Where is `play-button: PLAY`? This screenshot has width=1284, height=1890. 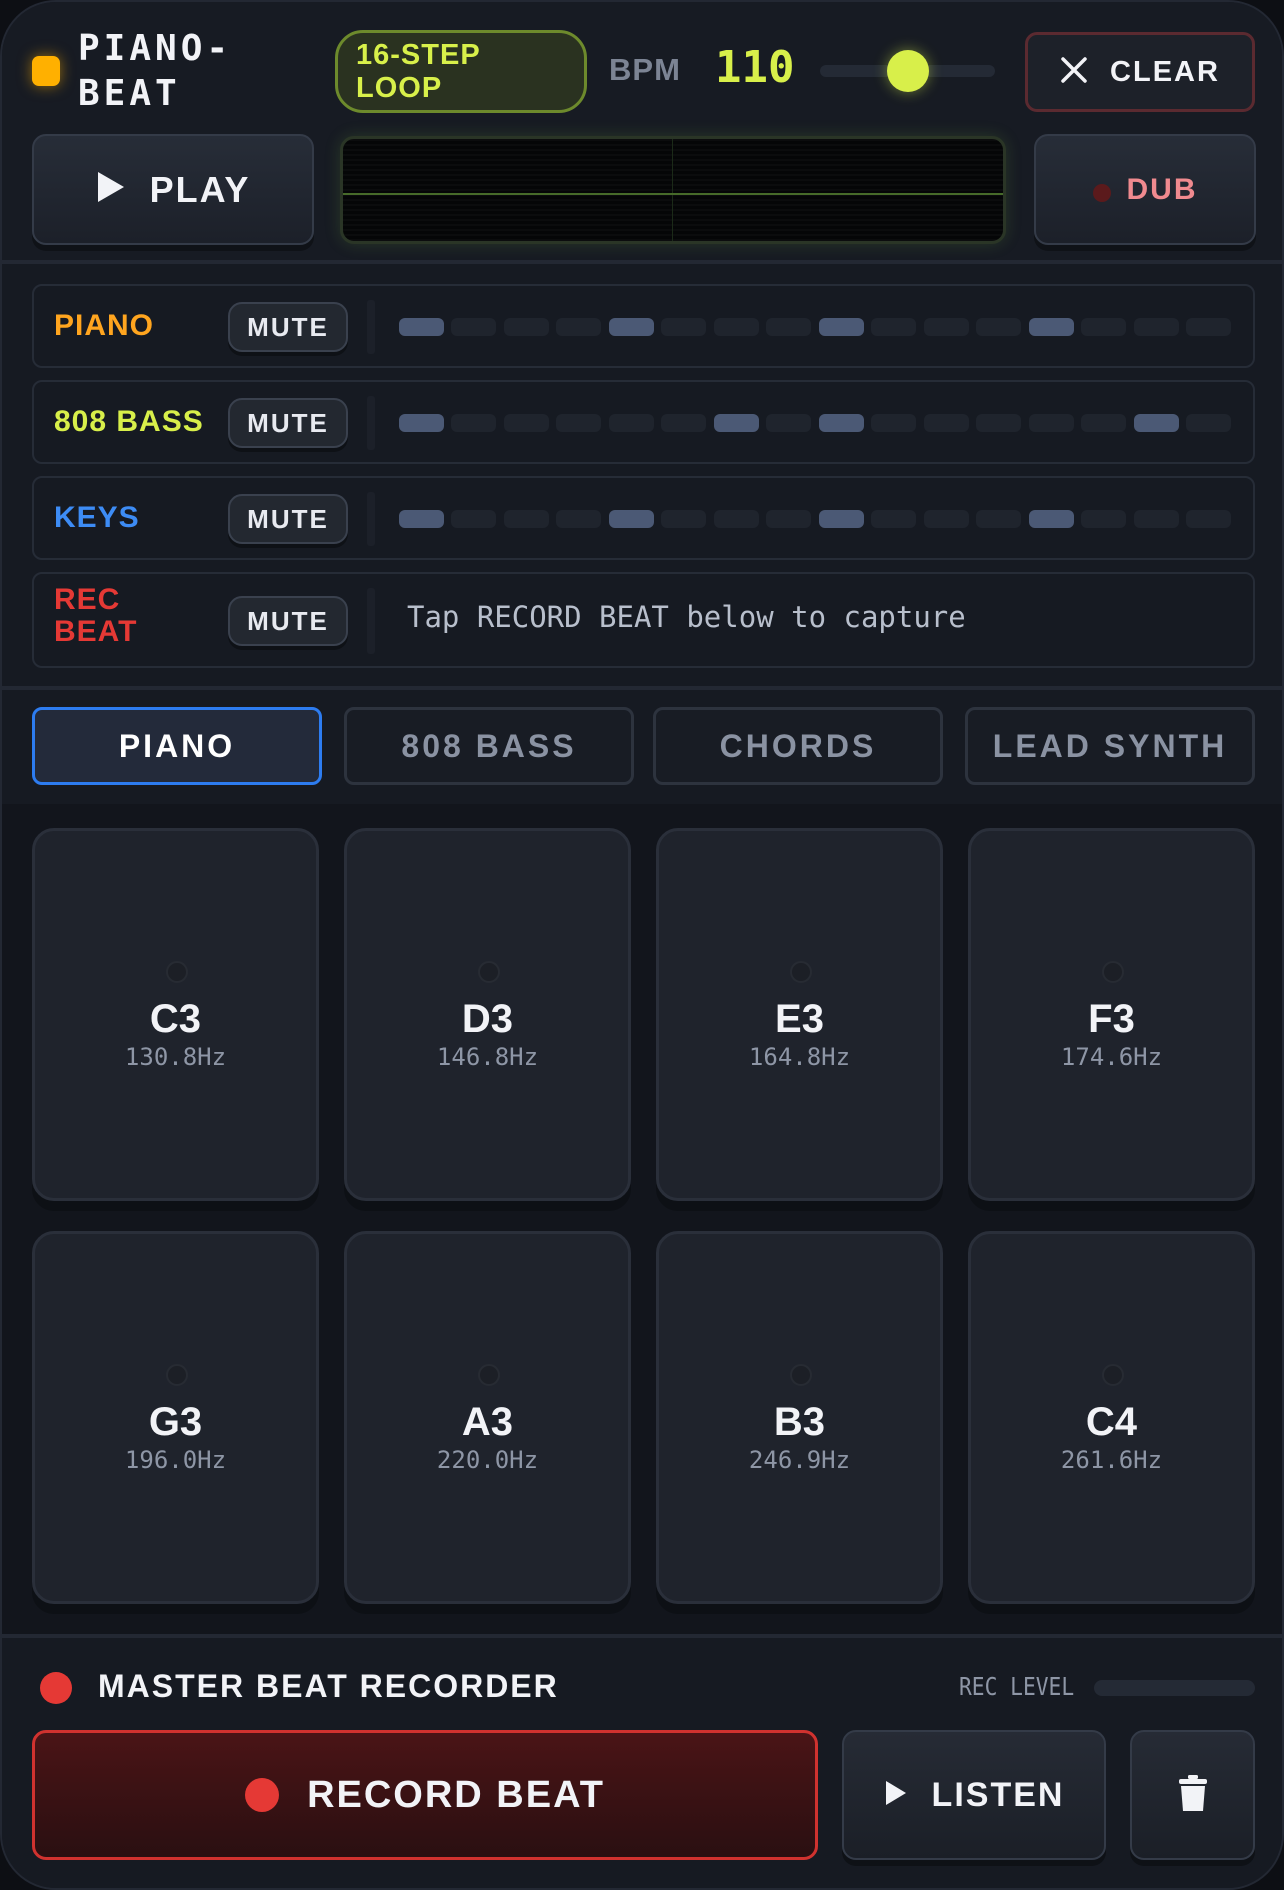 play-button: PLAY is located at coordinates (173, 189).